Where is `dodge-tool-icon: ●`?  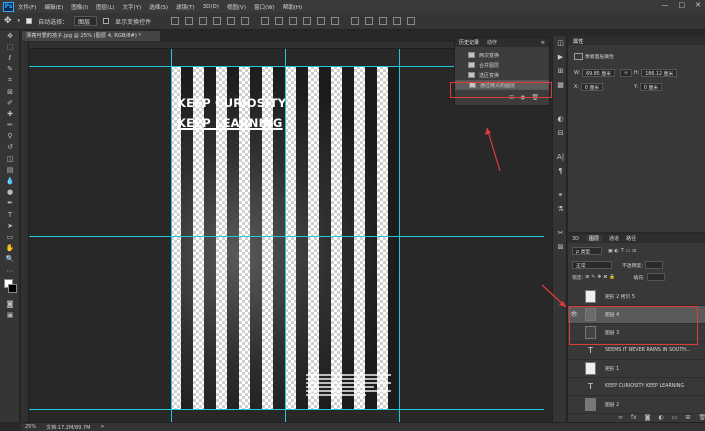
dodge-tool-icon: ● is located at coordinates (10, 192).